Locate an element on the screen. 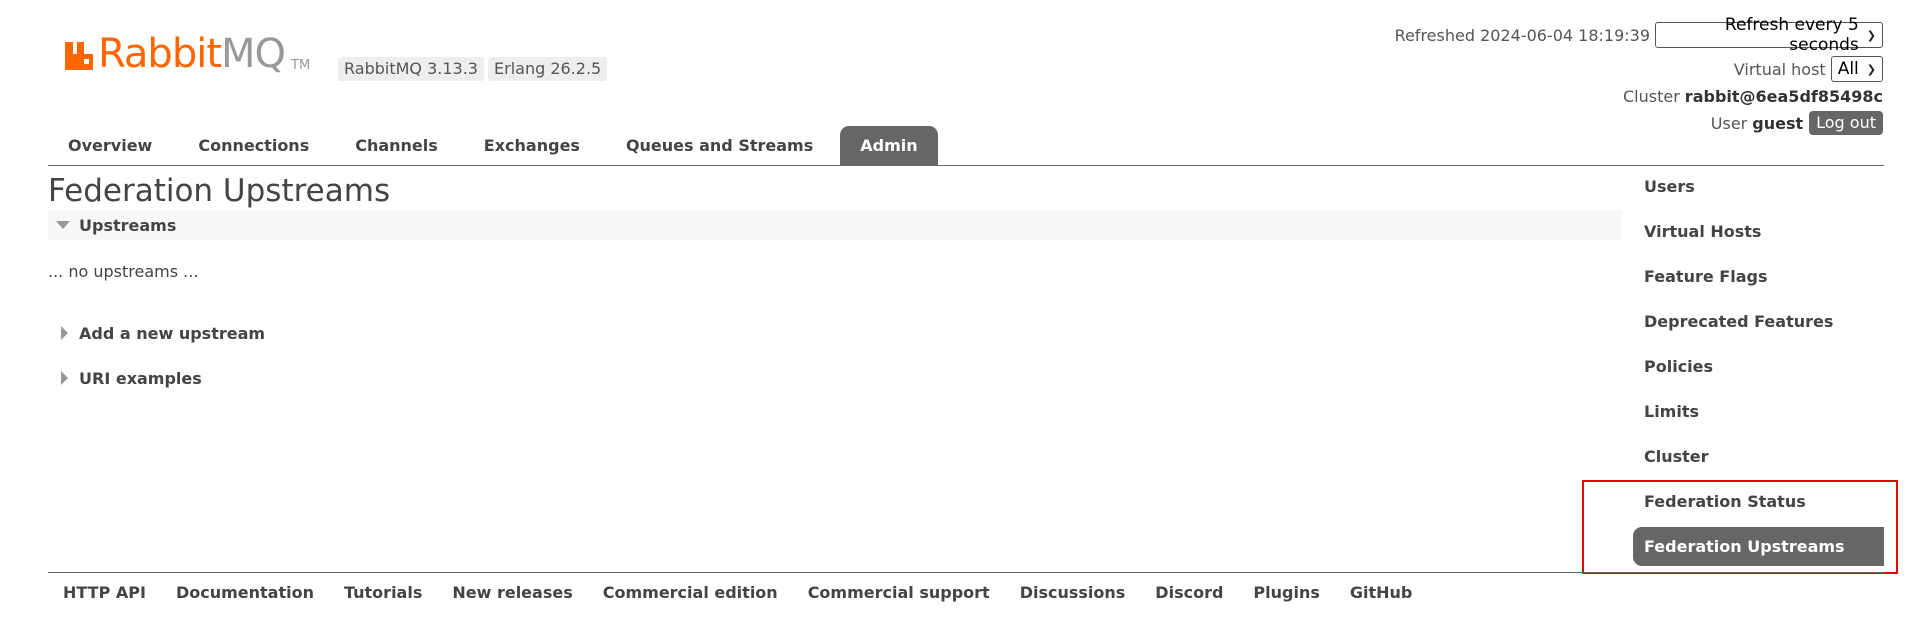 This screenshot has width=1920, height=634. admin-menu-limits: Limits is located at coordinates (1758, 411).